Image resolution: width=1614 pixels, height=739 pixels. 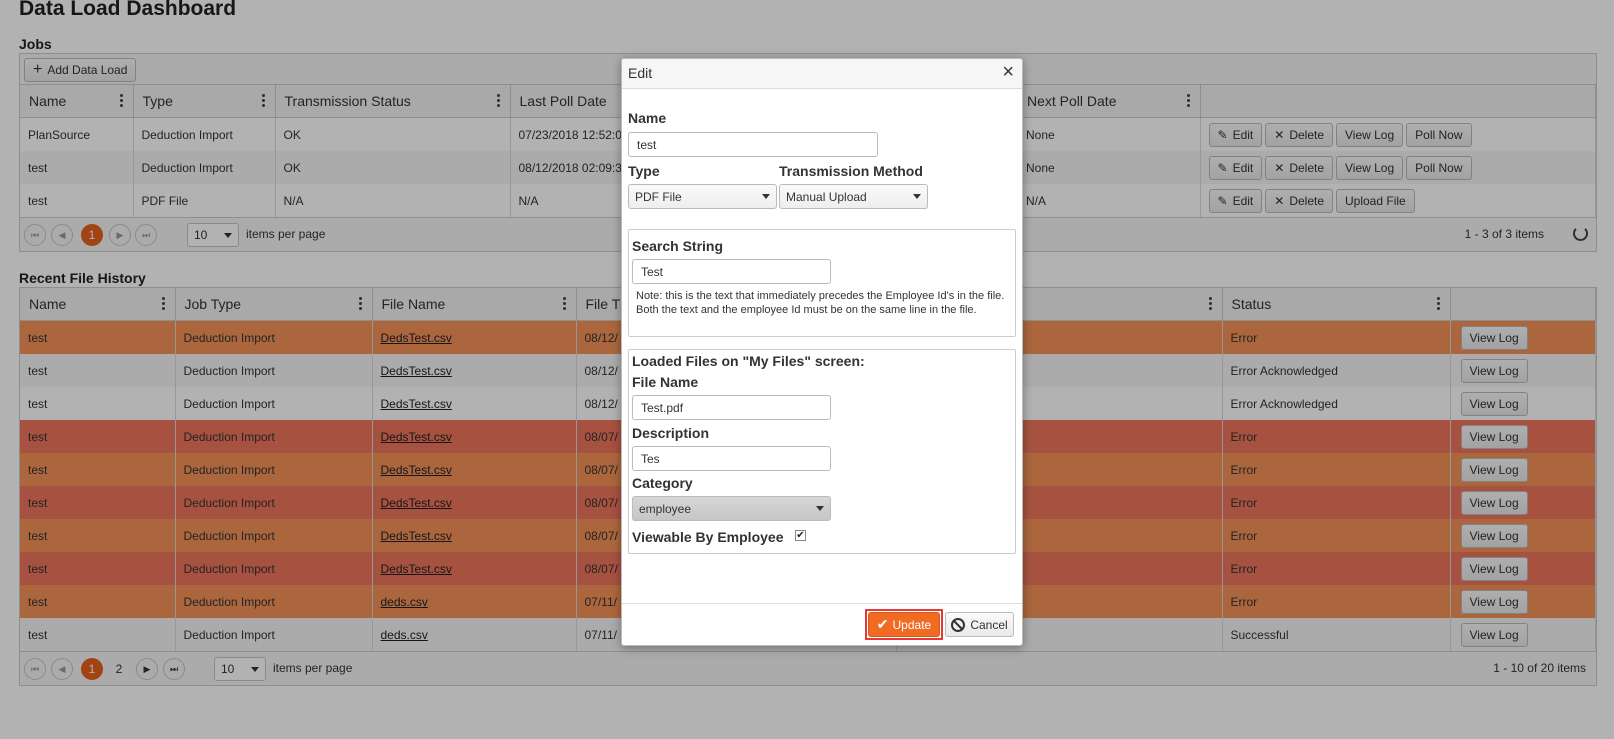 What do you see at coordinates (851, 171) in the screenshot?
I see `transmission-method-label: Transmission Method` at bounding box center [851, 171].